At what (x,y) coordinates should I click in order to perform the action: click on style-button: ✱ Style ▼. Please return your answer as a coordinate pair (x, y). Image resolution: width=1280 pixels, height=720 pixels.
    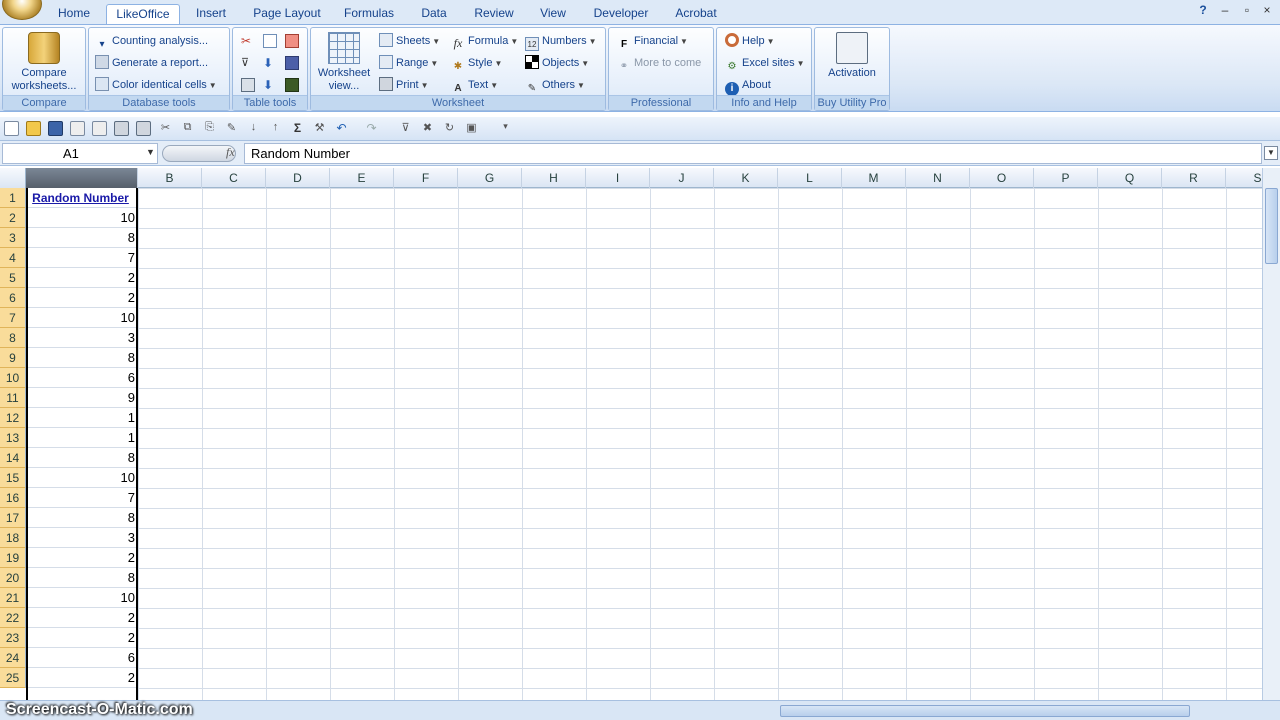
    Looking at the image, I should click on (477, 63).